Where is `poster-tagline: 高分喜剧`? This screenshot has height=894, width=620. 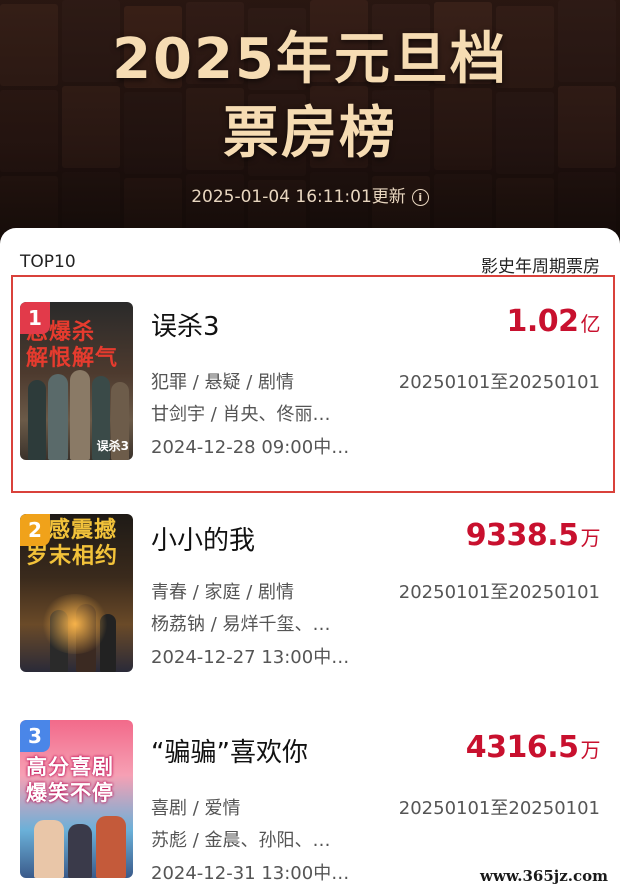 poster-tagline: 高分喜剧 is located at coordinates (70, 767).